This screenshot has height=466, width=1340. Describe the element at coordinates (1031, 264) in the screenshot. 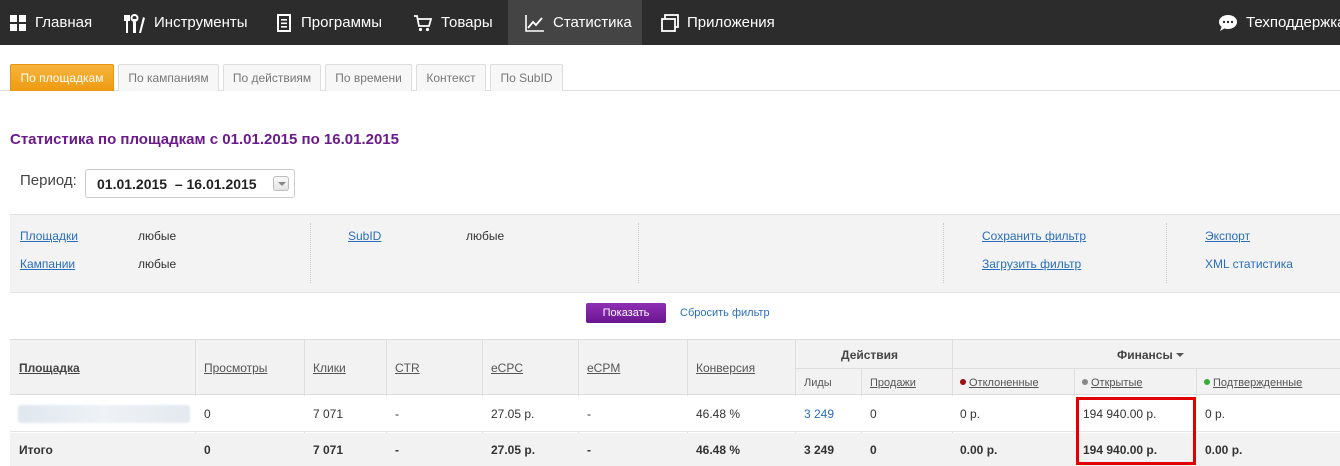

I see `load-filter-link: Загрузить фильтр` at that location.